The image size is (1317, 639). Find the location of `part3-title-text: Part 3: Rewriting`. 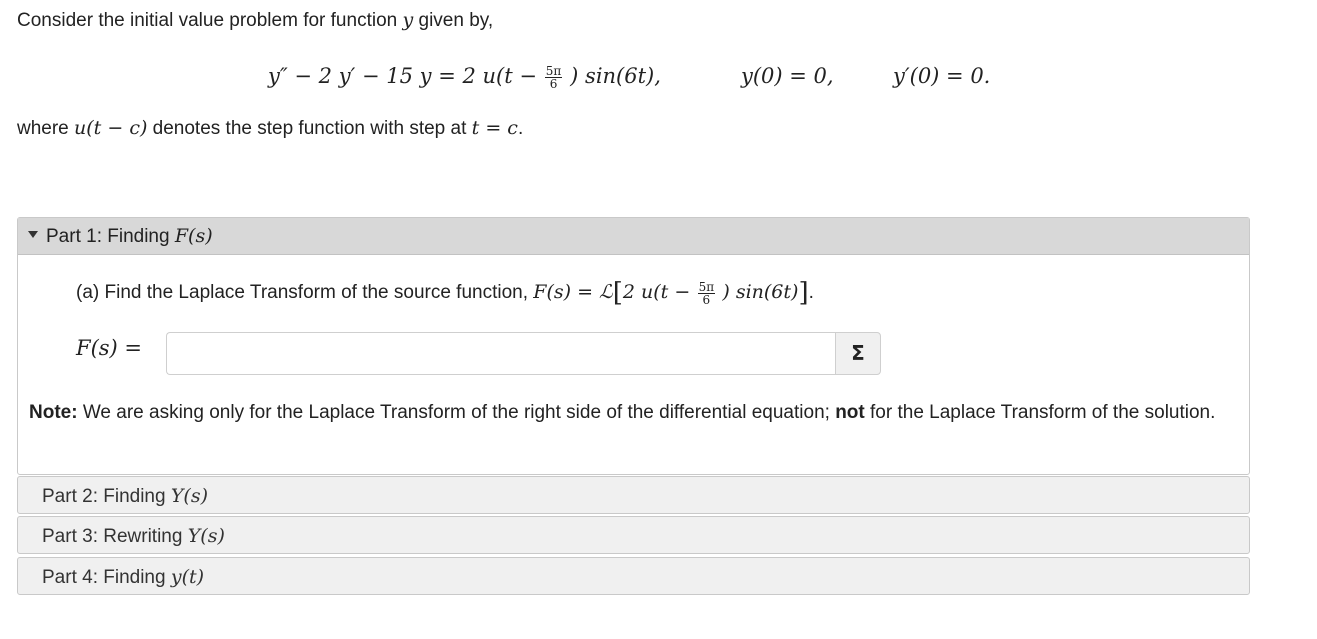

part3-title-text: Part 3: Rewriting is located at coordinates (112, 536).